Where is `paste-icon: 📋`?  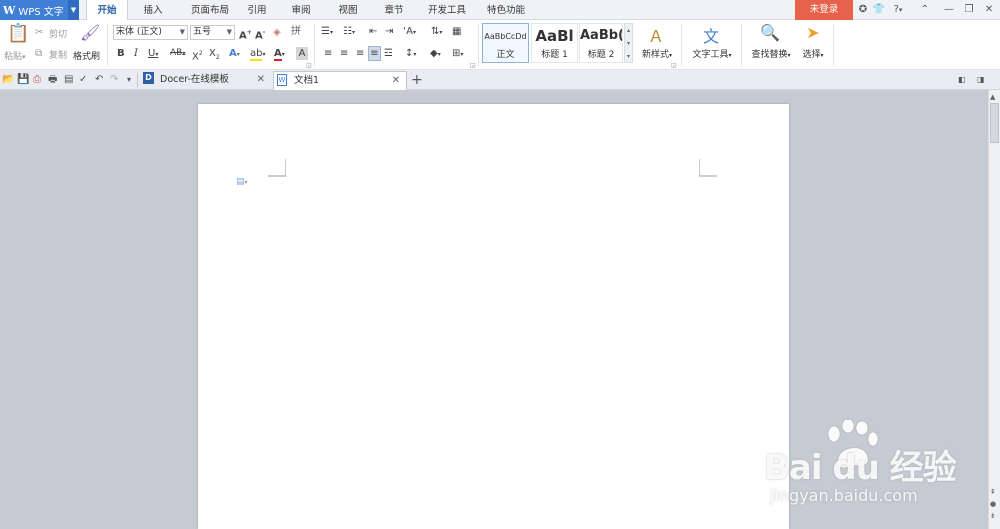 paste-icon: 📋 is located at coordinates (18, 34).